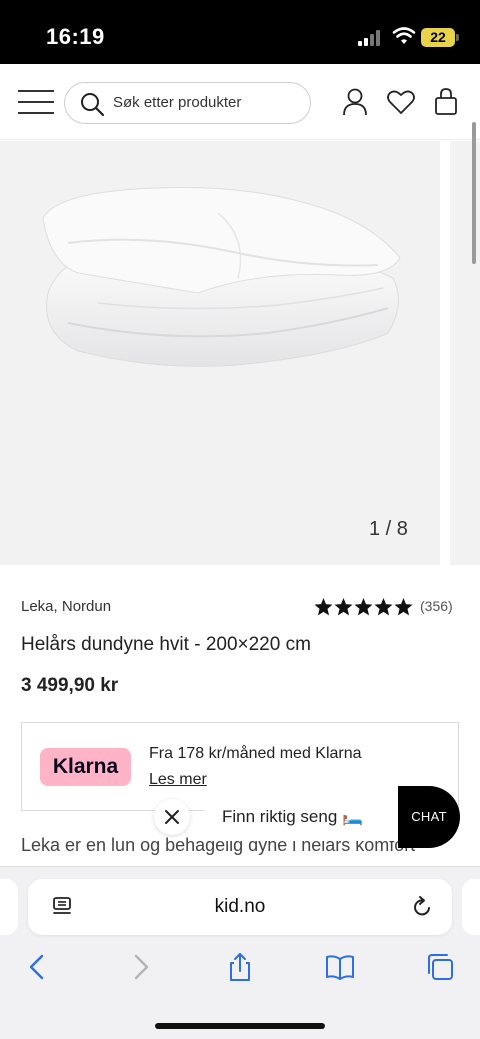  I want to click on tabs-icon, so click(440, 967).